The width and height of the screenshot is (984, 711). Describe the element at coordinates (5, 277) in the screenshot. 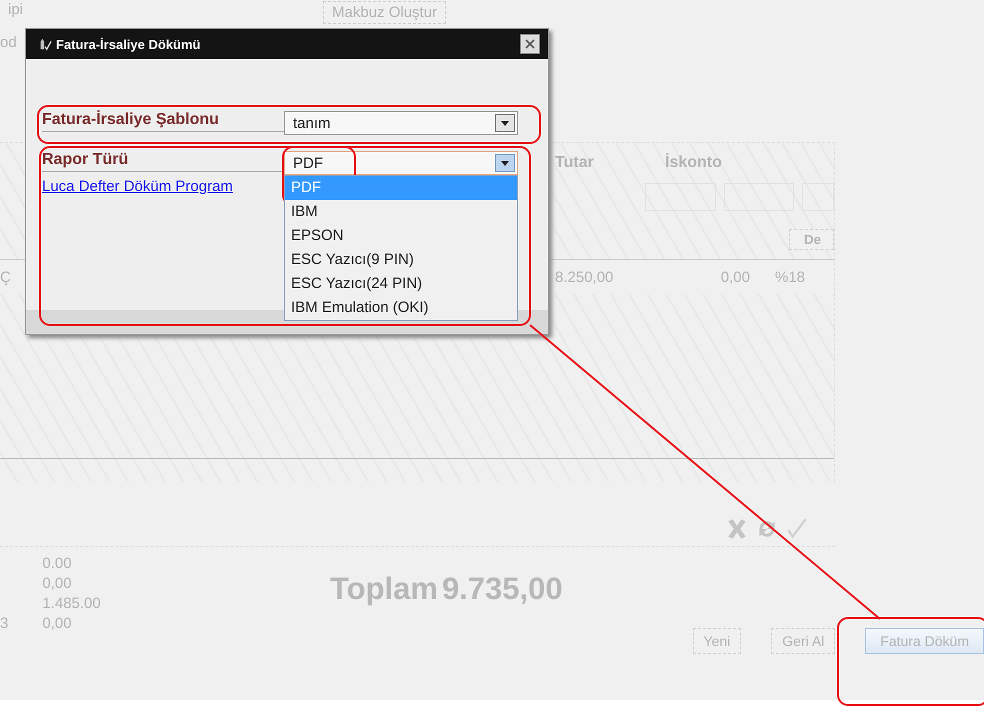

I see `table-cell: Ç` at that location.